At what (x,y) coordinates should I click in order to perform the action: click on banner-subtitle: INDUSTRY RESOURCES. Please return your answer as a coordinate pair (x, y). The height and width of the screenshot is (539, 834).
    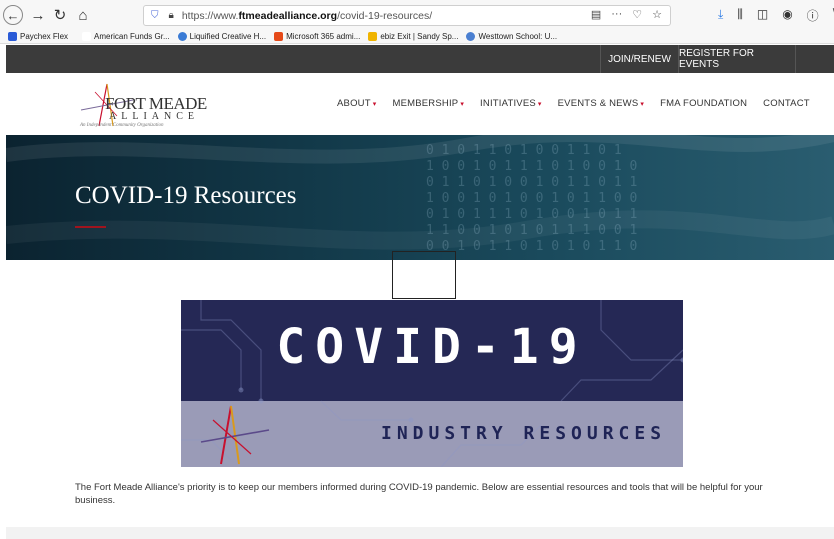
    Looking at the image, I should click on (524, 433).